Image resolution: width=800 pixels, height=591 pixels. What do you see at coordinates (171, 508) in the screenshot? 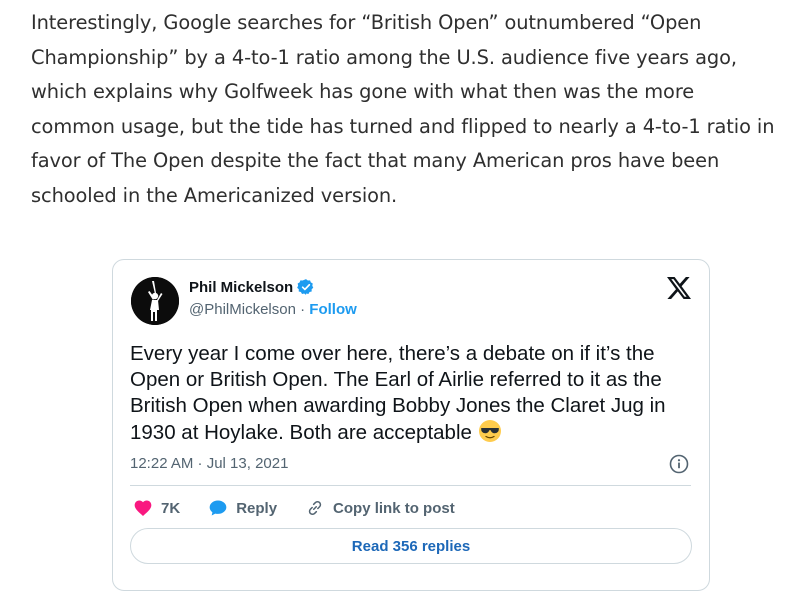
I see `like-count: 7K` at bounding box center [171, 508].